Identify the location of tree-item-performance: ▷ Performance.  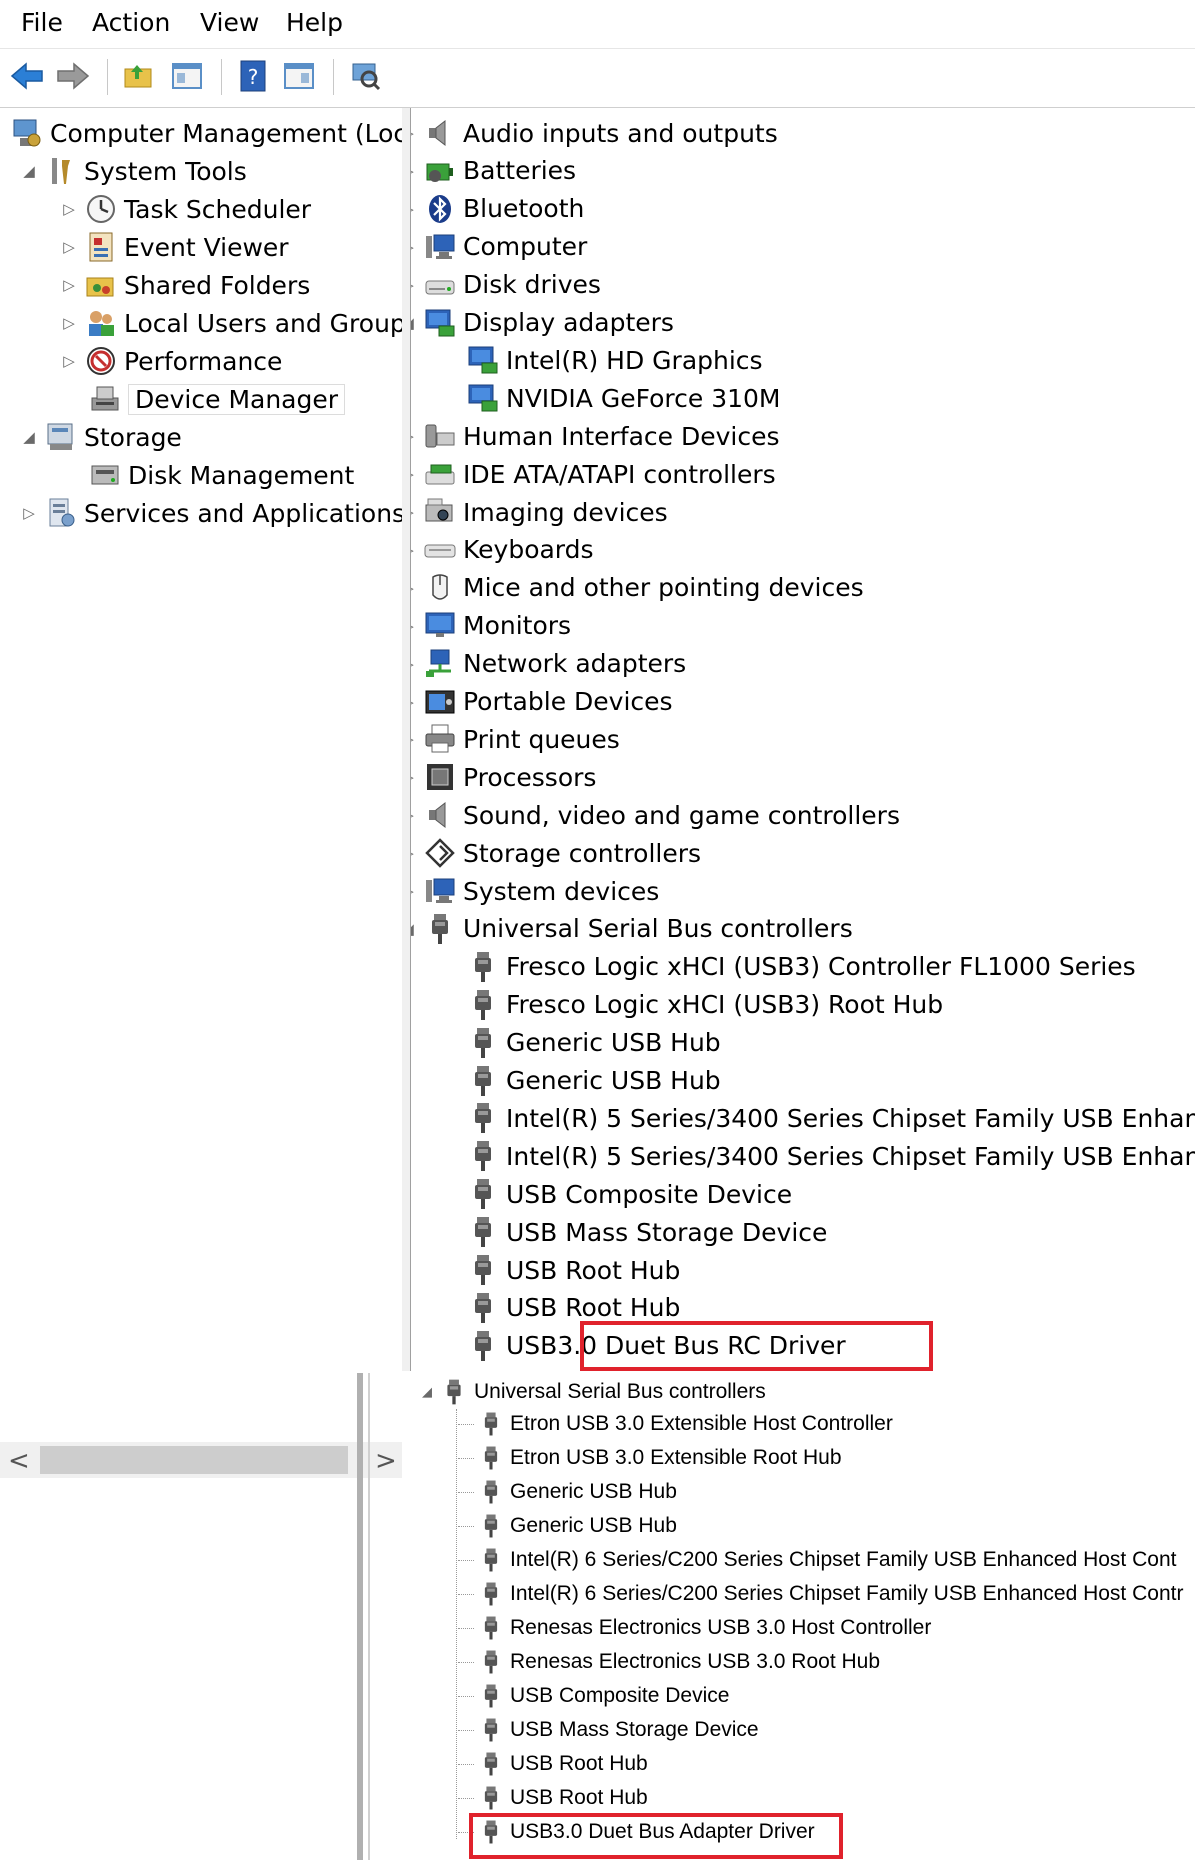
(170, 361).